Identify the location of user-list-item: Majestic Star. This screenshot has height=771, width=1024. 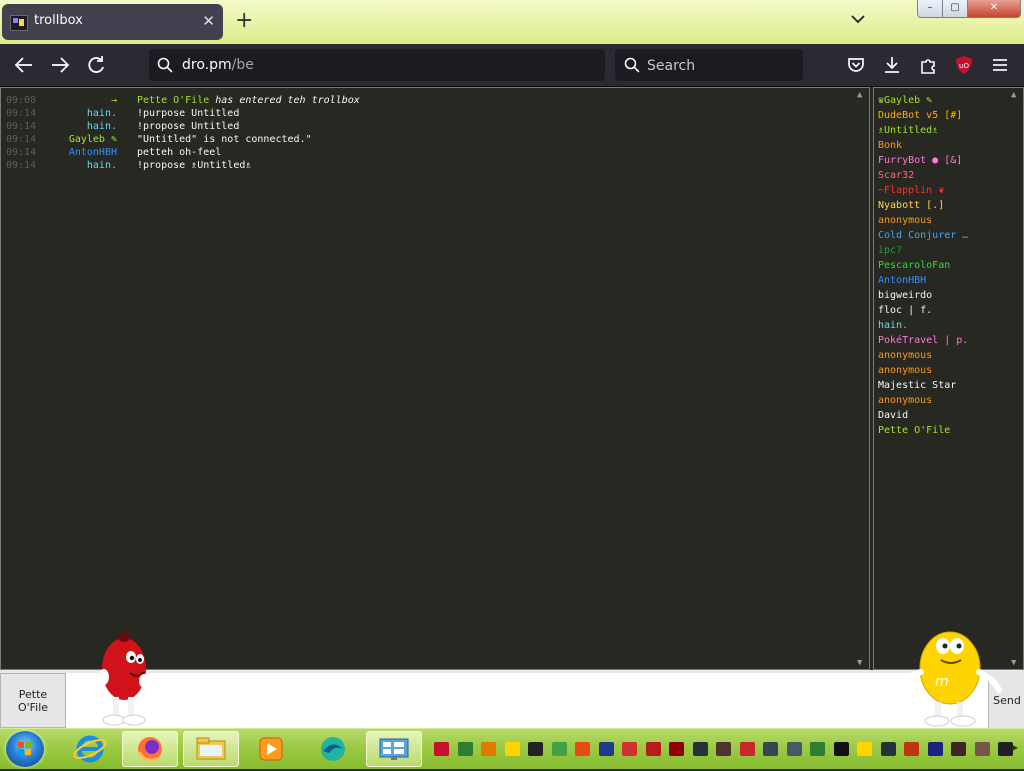
(917, 385).